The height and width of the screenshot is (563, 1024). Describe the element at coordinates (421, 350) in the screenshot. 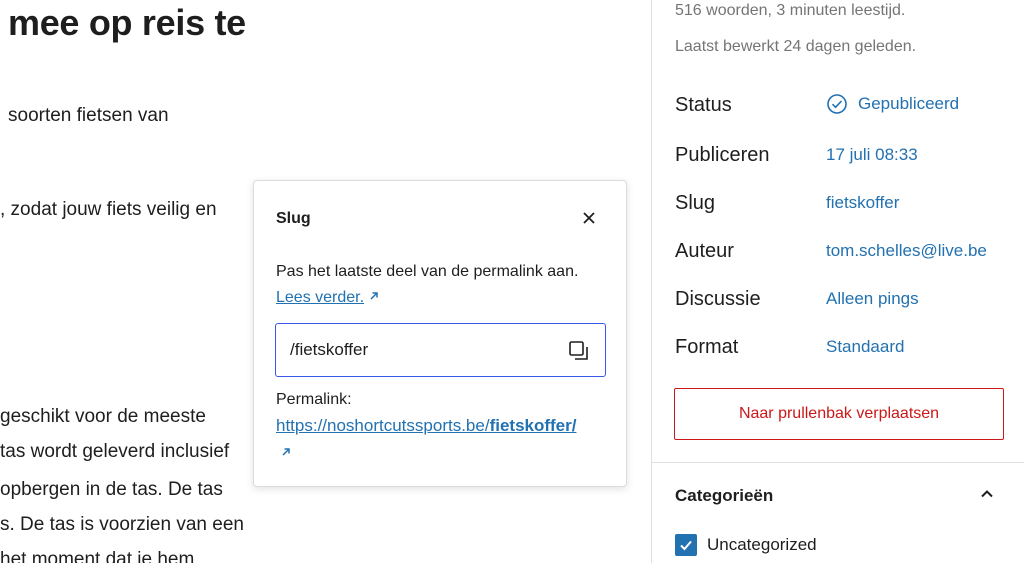

I see `slug-input` at that location.